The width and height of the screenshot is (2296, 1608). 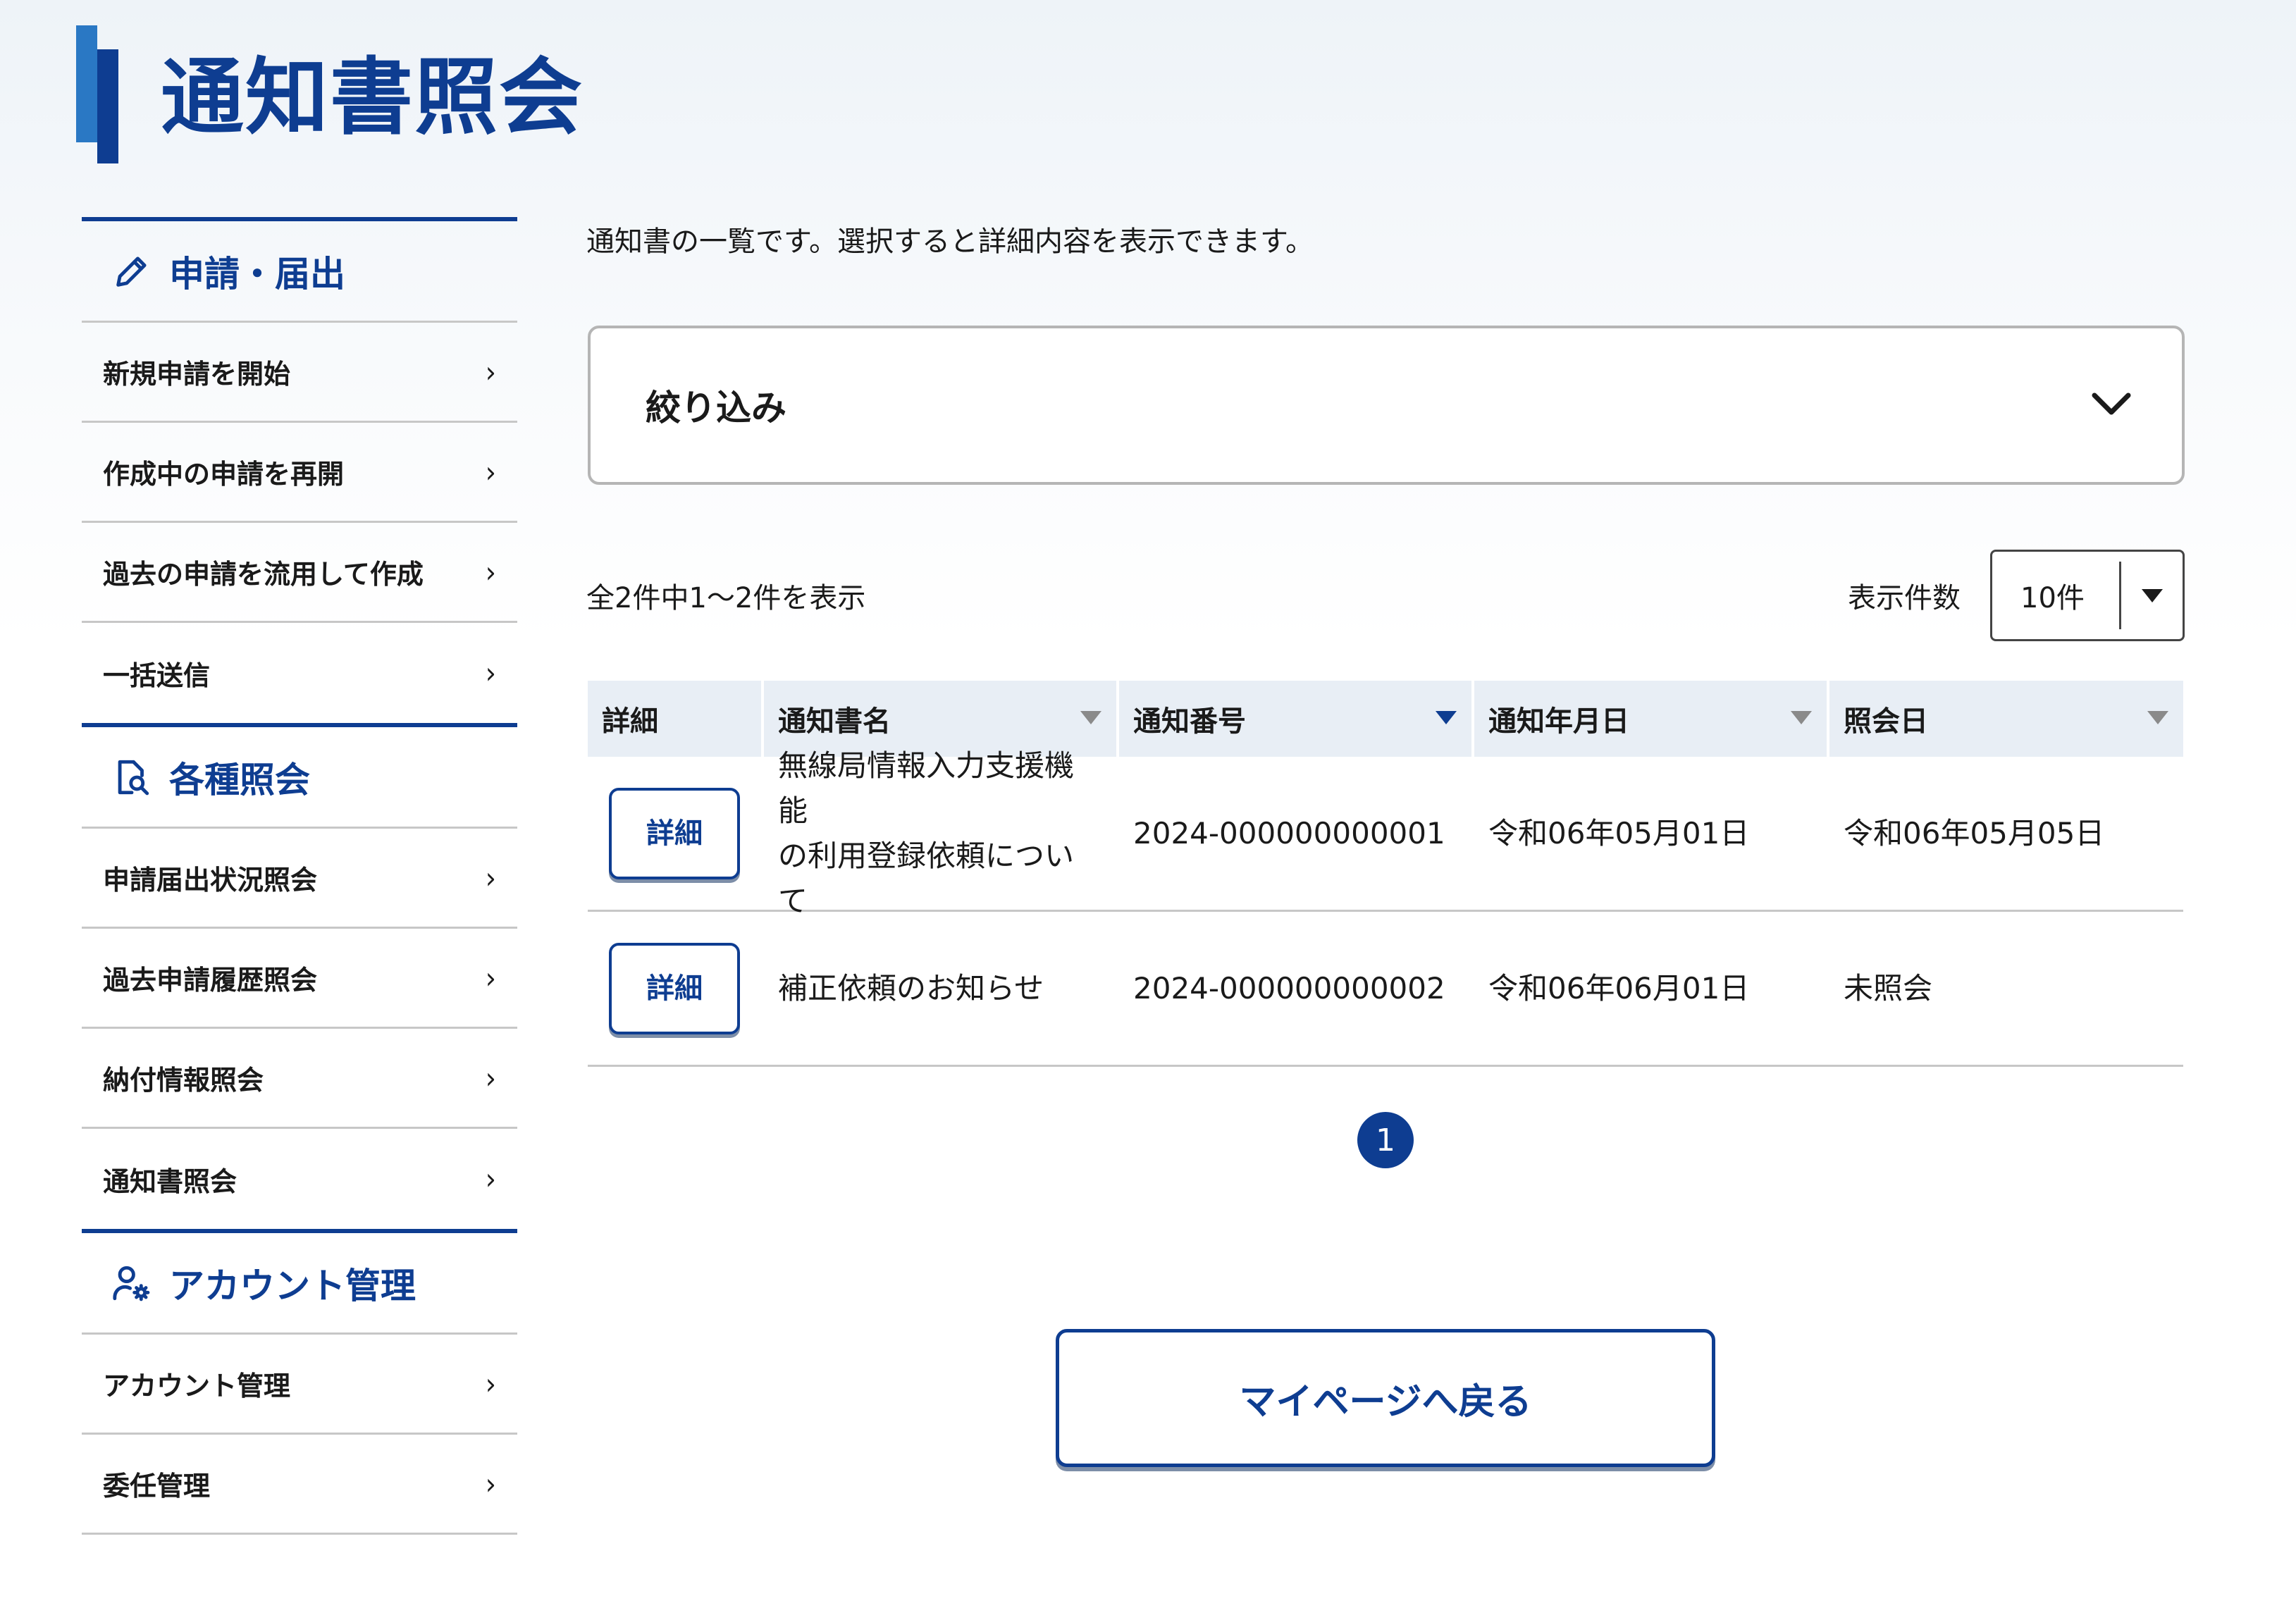 I want to click on column-header-number: 通知番号, so click(x=1295, y=719).